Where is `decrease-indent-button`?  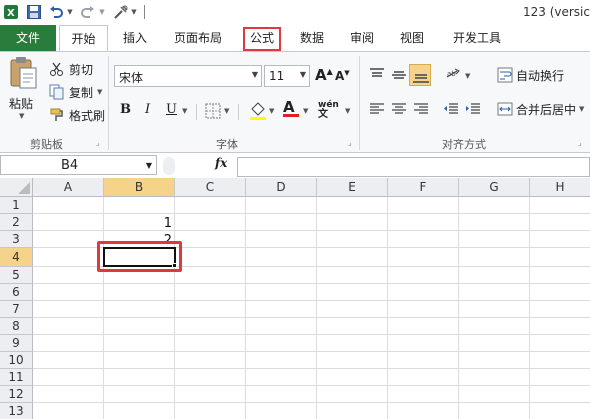
decrease-indent-button is located at coordinates (451, 110).